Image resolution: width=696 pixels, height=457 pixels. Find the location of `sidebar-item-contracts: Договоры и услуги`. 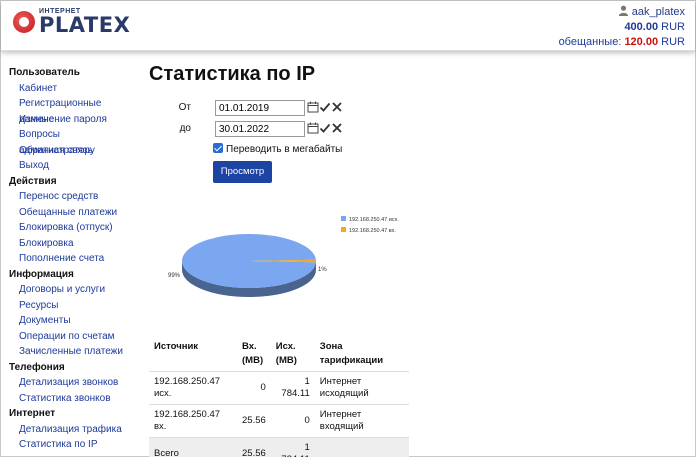

sidebar-item-contracts: Договоры и услуги is located at coordinates (71, 290).